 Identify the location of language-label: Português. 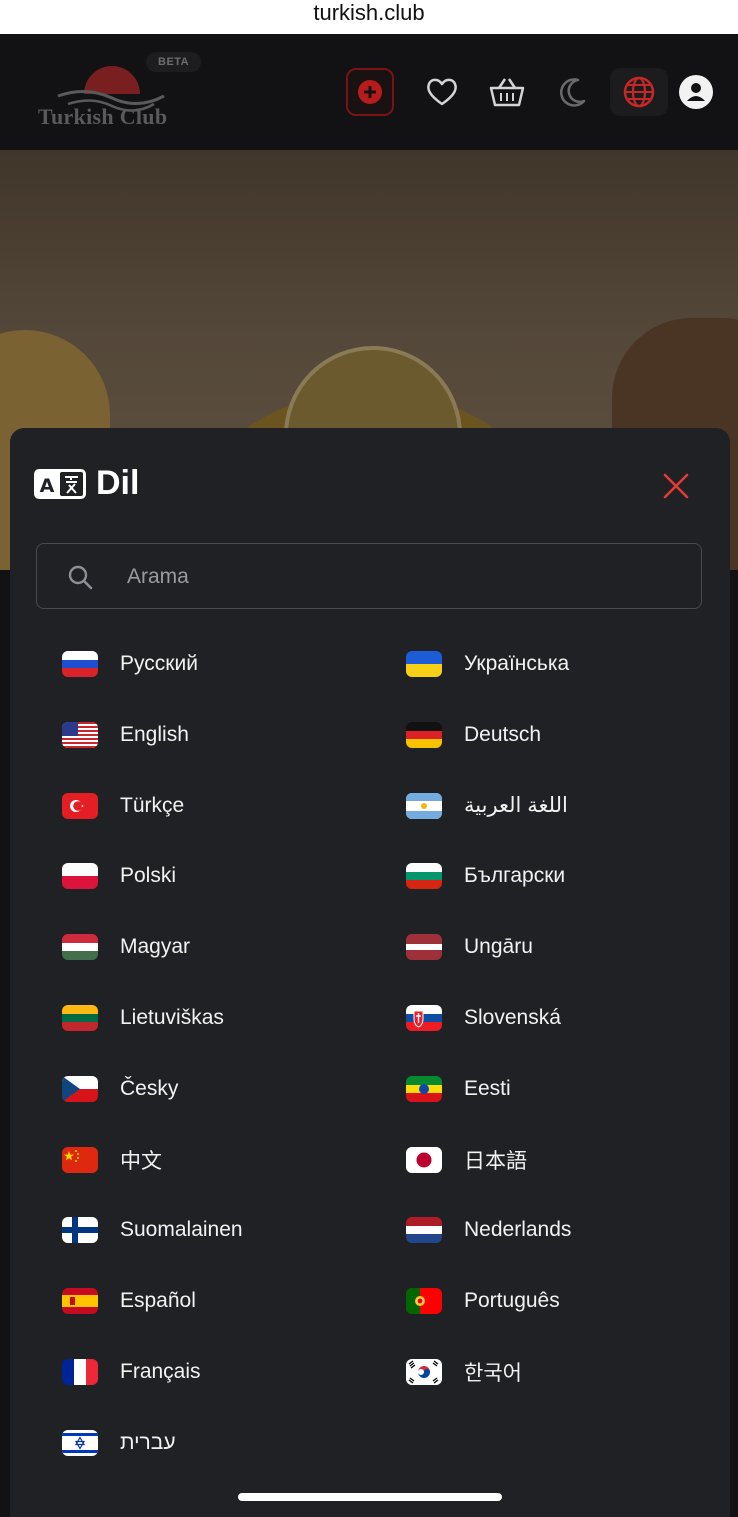
(512, 1301).